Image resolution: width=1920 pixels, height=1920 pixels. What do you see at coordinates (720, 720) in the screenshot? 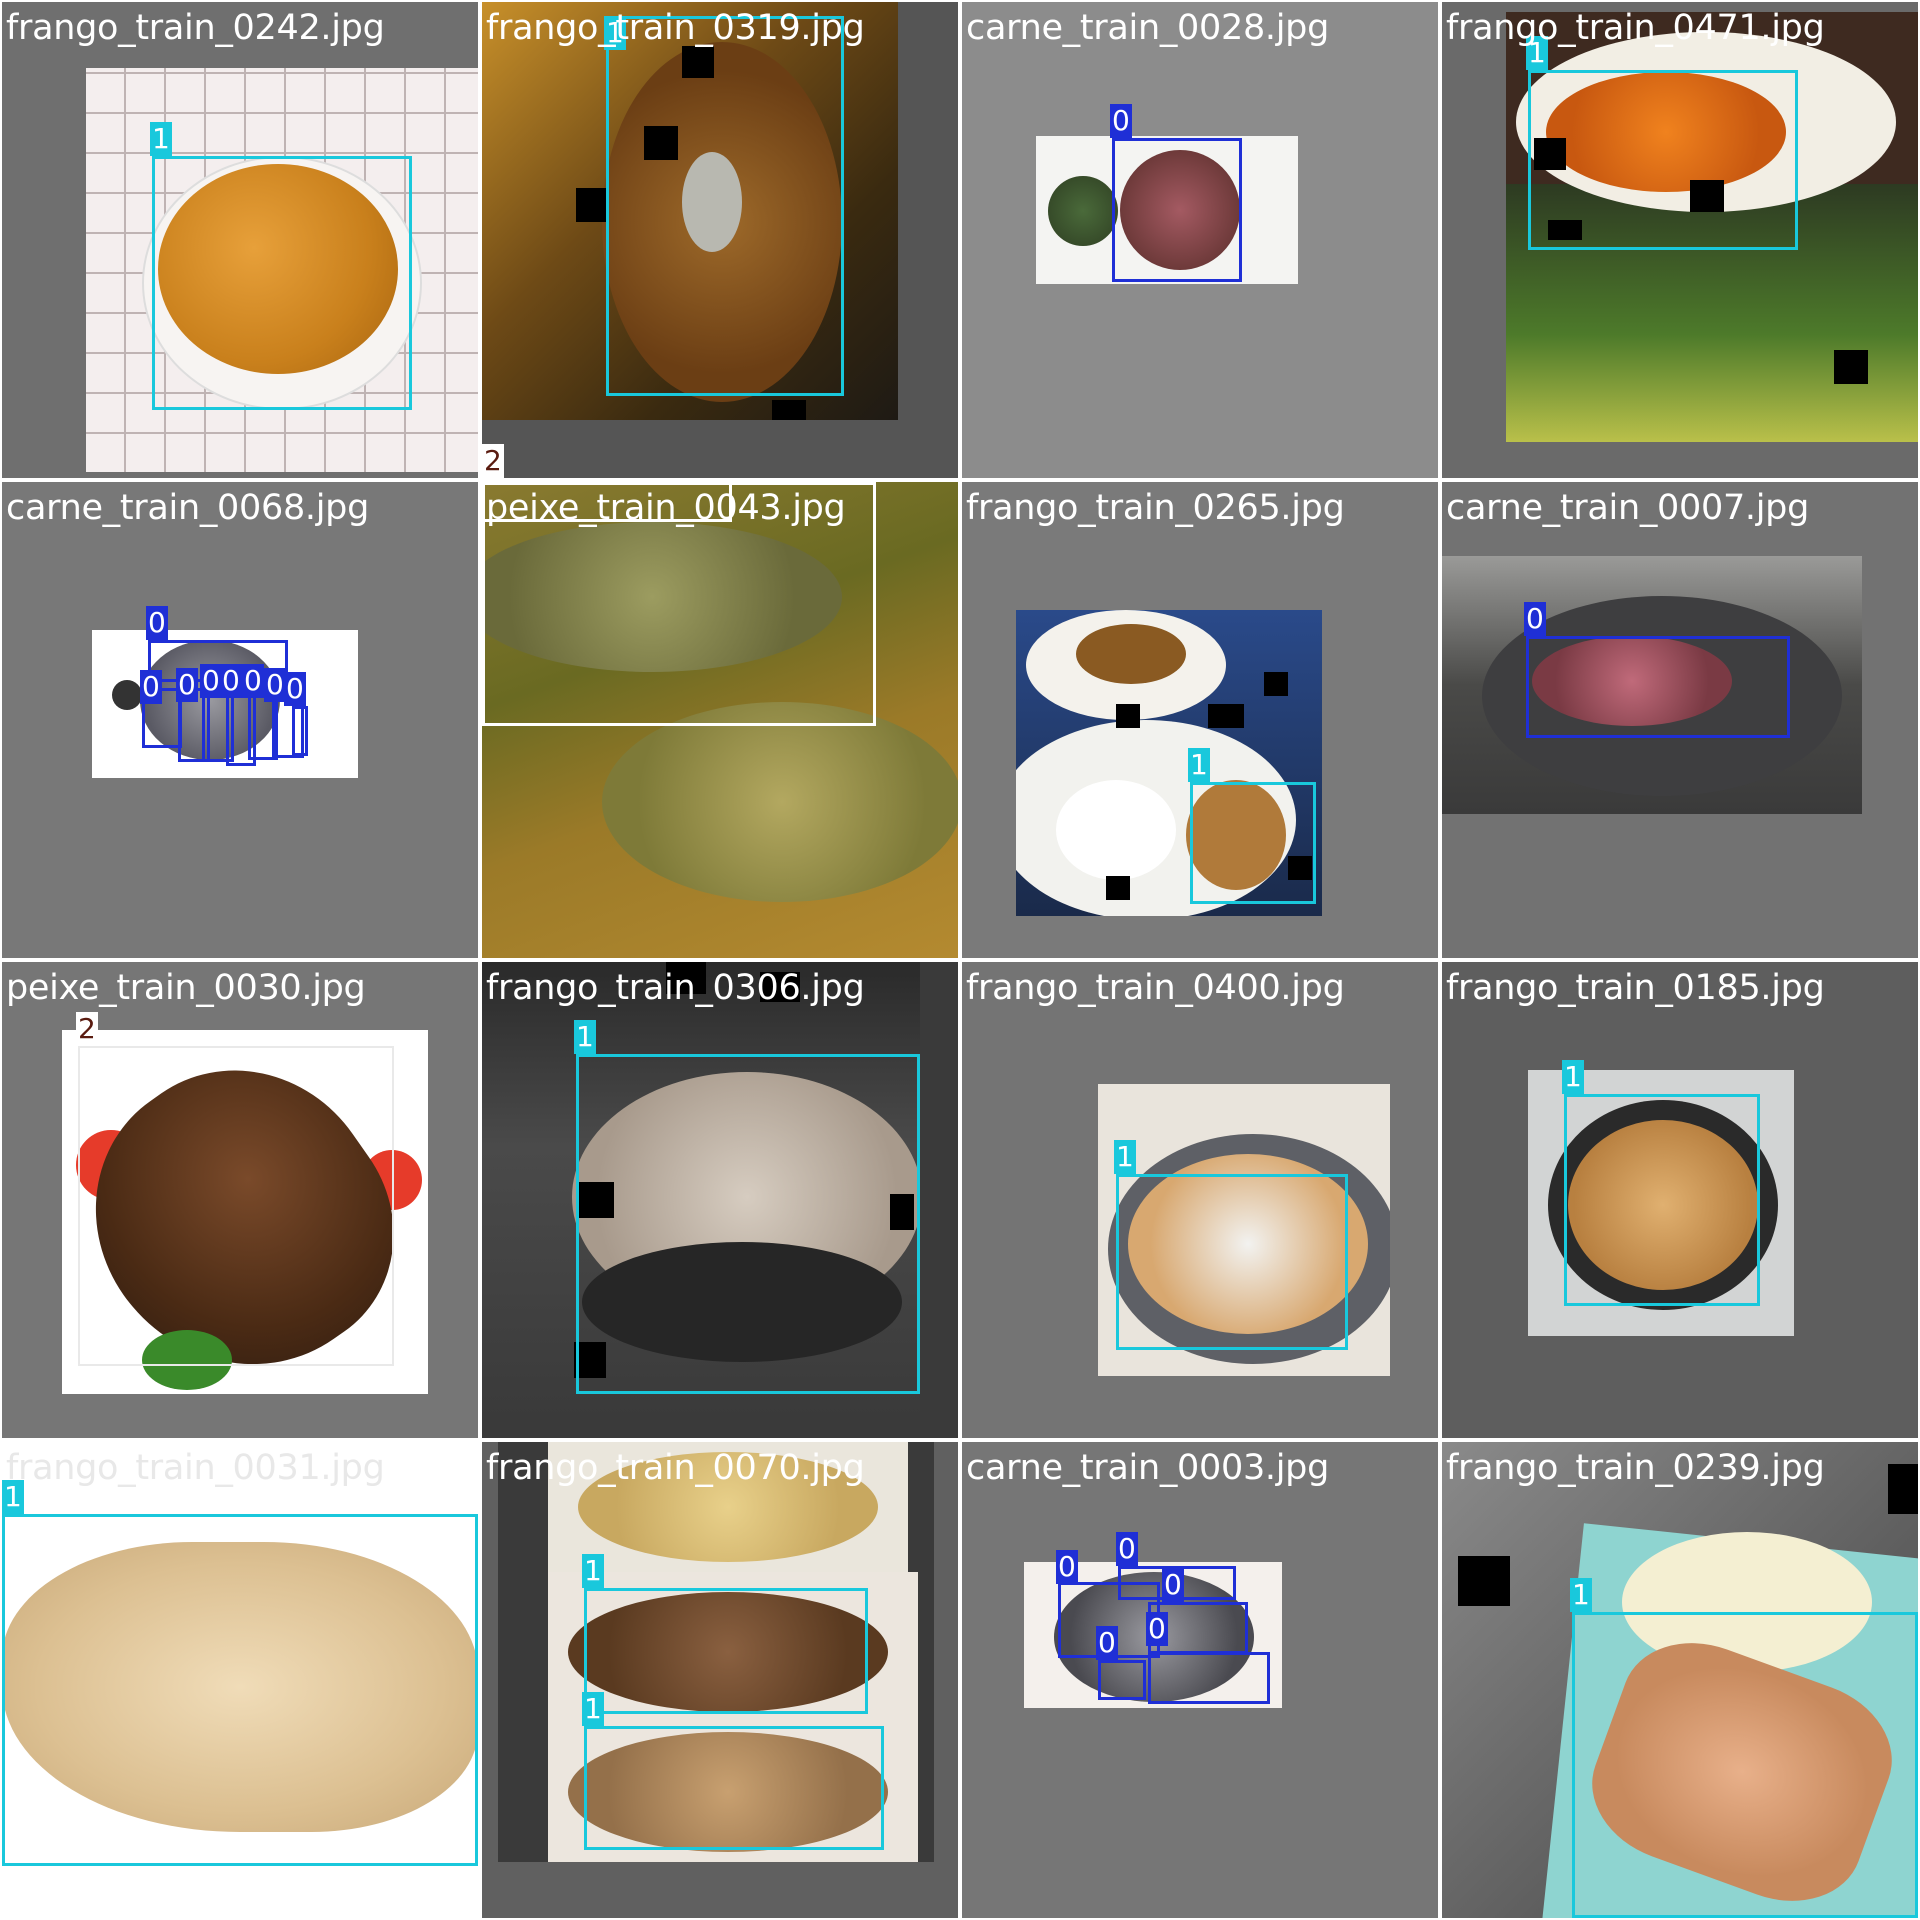
I see `mosaic-tile: peixe_train_0043.jpg` at bounding box center [720, 720].